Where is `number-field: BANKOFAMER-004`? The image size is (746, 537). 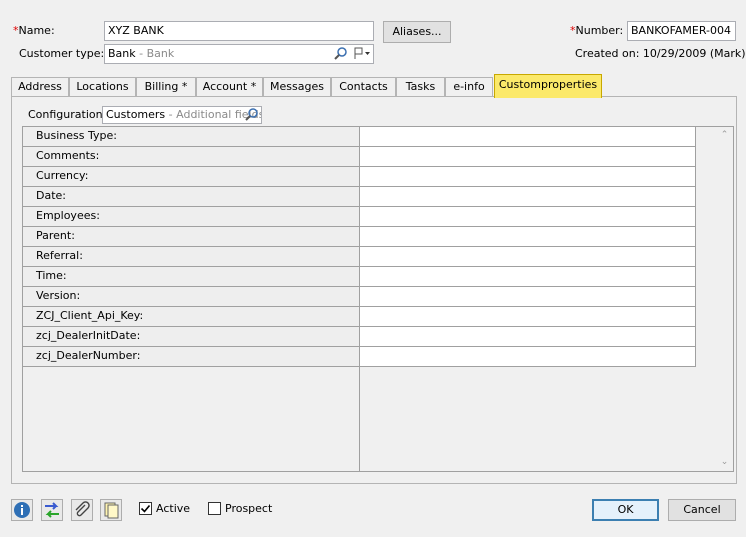
number-field: BANKOFAMER-004 is located at coordinates (681, 31).